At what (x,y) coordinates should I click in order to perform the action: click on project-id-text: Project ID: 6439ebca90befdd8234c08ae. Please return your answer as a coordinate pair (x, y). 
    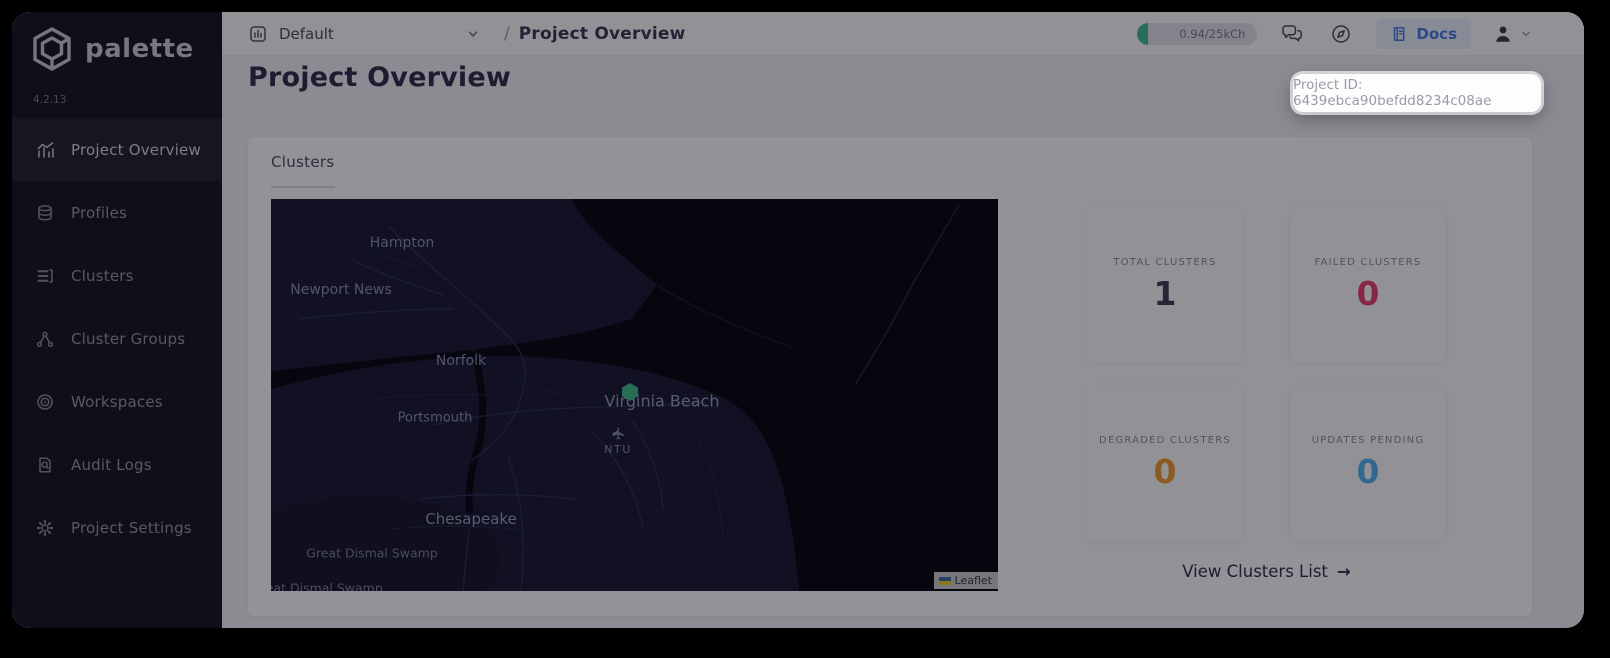
    Looking at the image, I should click on (1392, 93).